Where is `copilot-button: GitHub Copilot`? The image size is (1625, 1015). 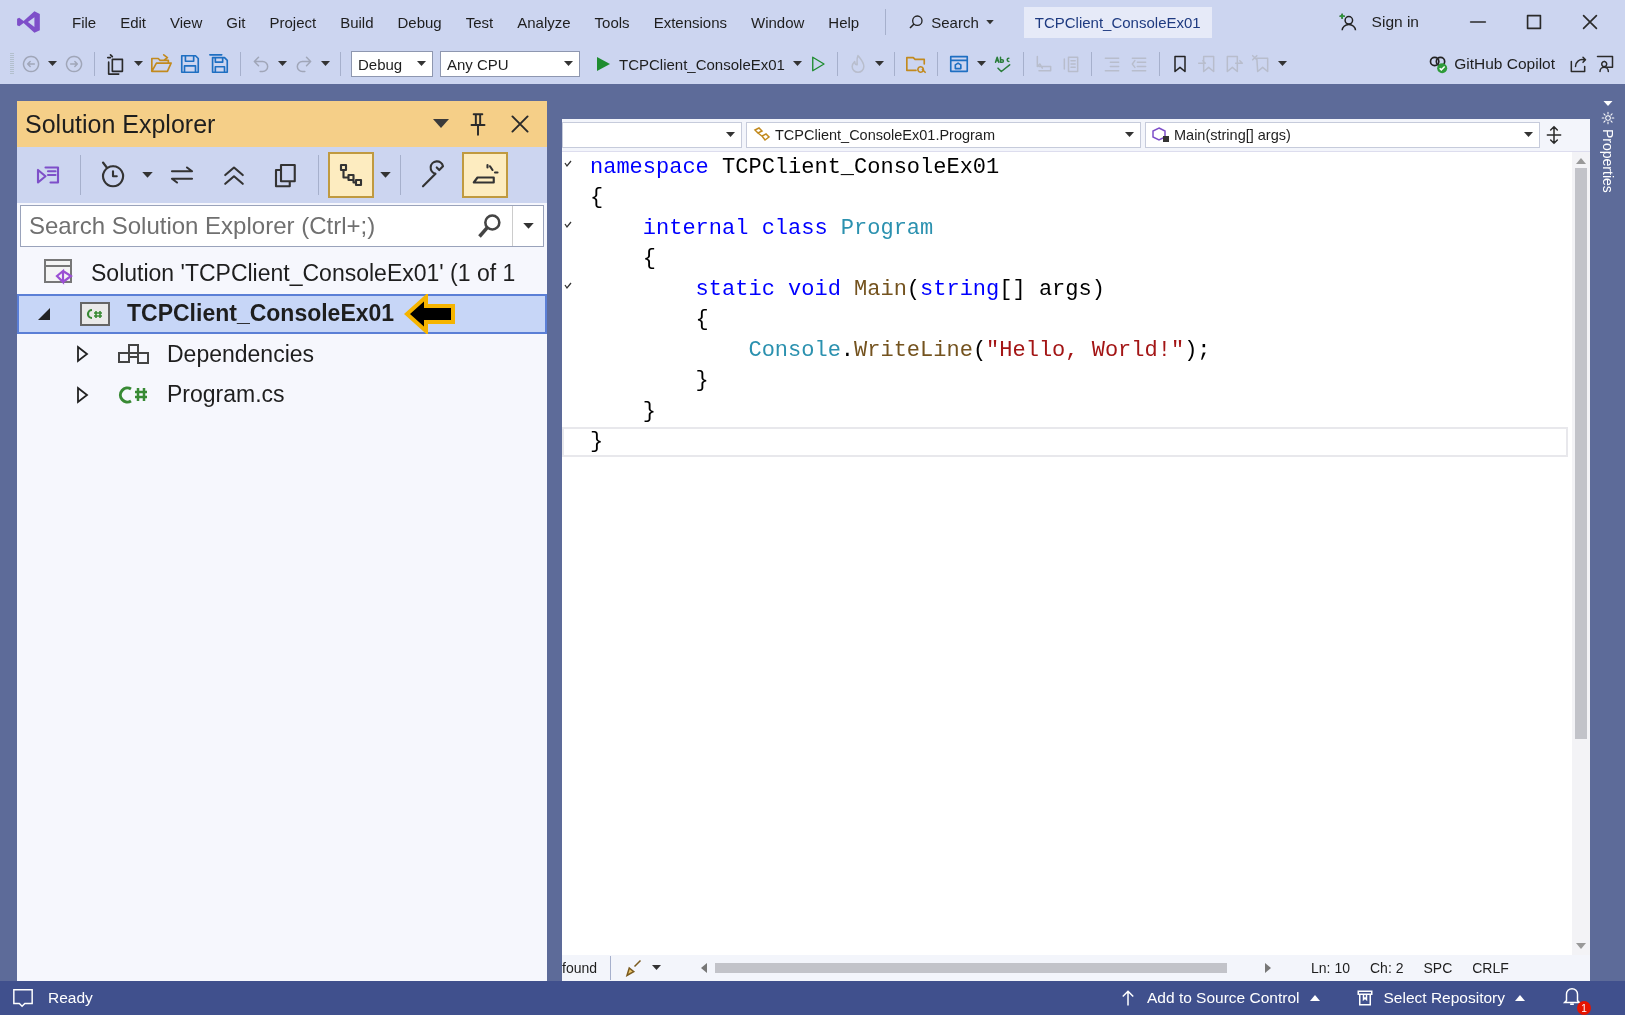
copilot-button: GitHub Copilot is located at coordinates (1491, 64).